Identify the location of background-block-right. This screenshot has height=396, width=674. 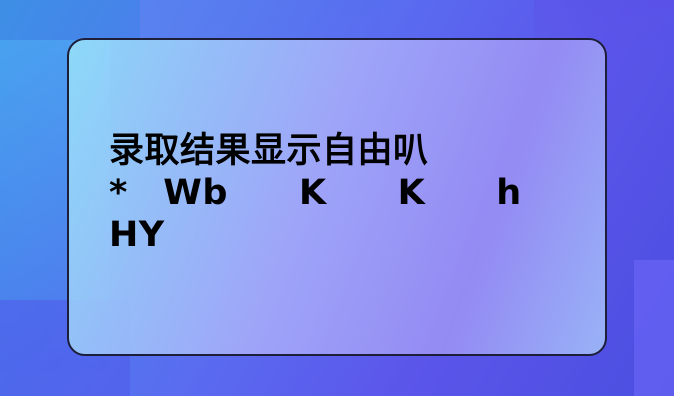
(654, 328).